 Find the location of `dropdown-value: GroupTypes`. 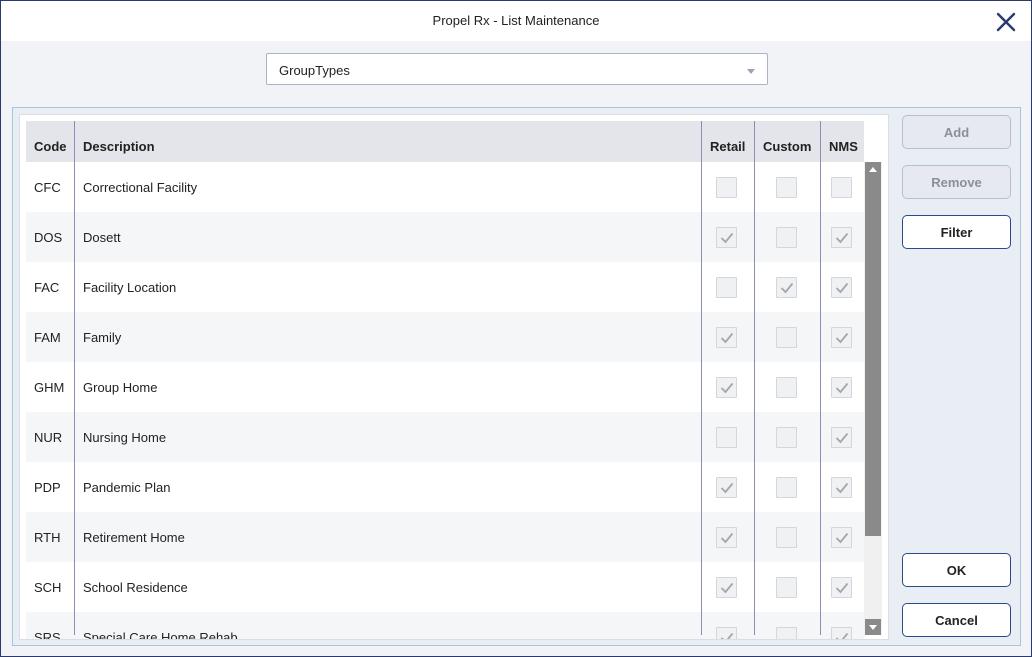

dropdown-value: GroupTypes is located at coordinates (314, 70).